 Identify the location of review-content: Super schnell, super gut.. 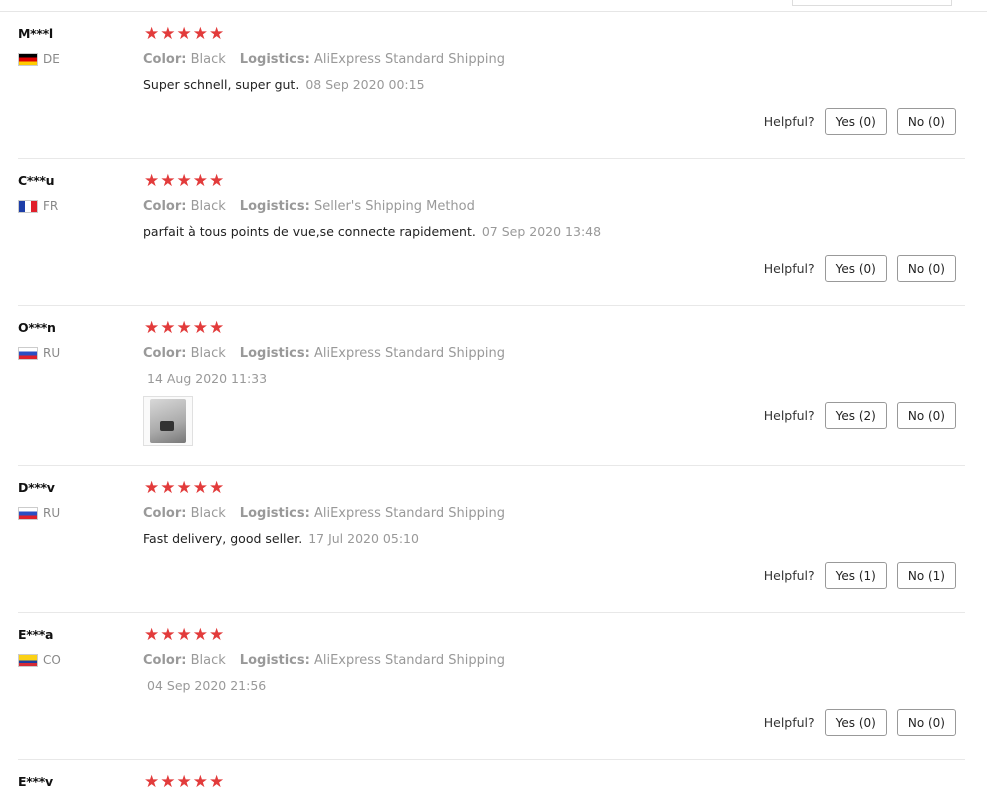
(221, 84).